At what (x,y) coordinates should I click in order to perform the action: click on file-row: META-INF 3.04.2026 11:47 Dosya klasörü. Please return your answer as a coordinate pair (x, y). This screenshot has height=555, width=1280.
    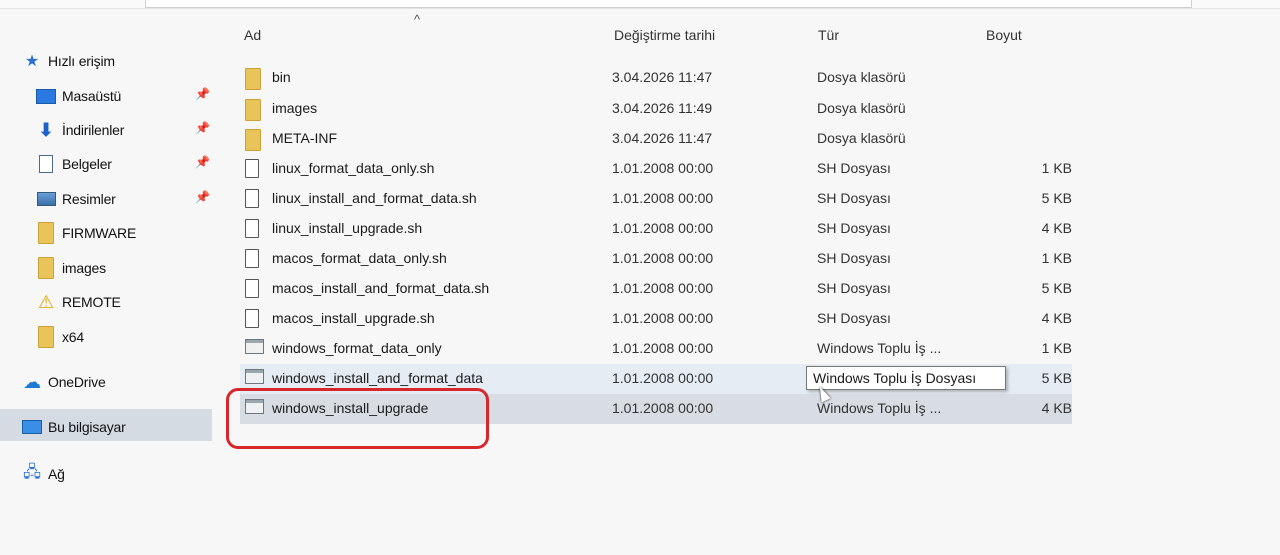
    Looking at the image, I should click on (656, 139).